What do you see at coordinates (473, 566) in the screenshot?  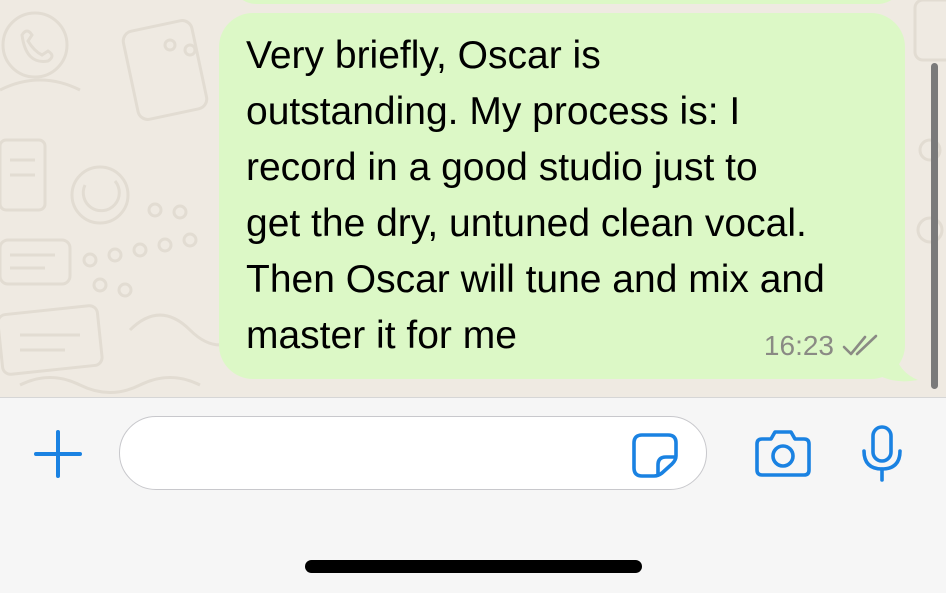 I see `home-indicator` at bounding box center [473, 566].